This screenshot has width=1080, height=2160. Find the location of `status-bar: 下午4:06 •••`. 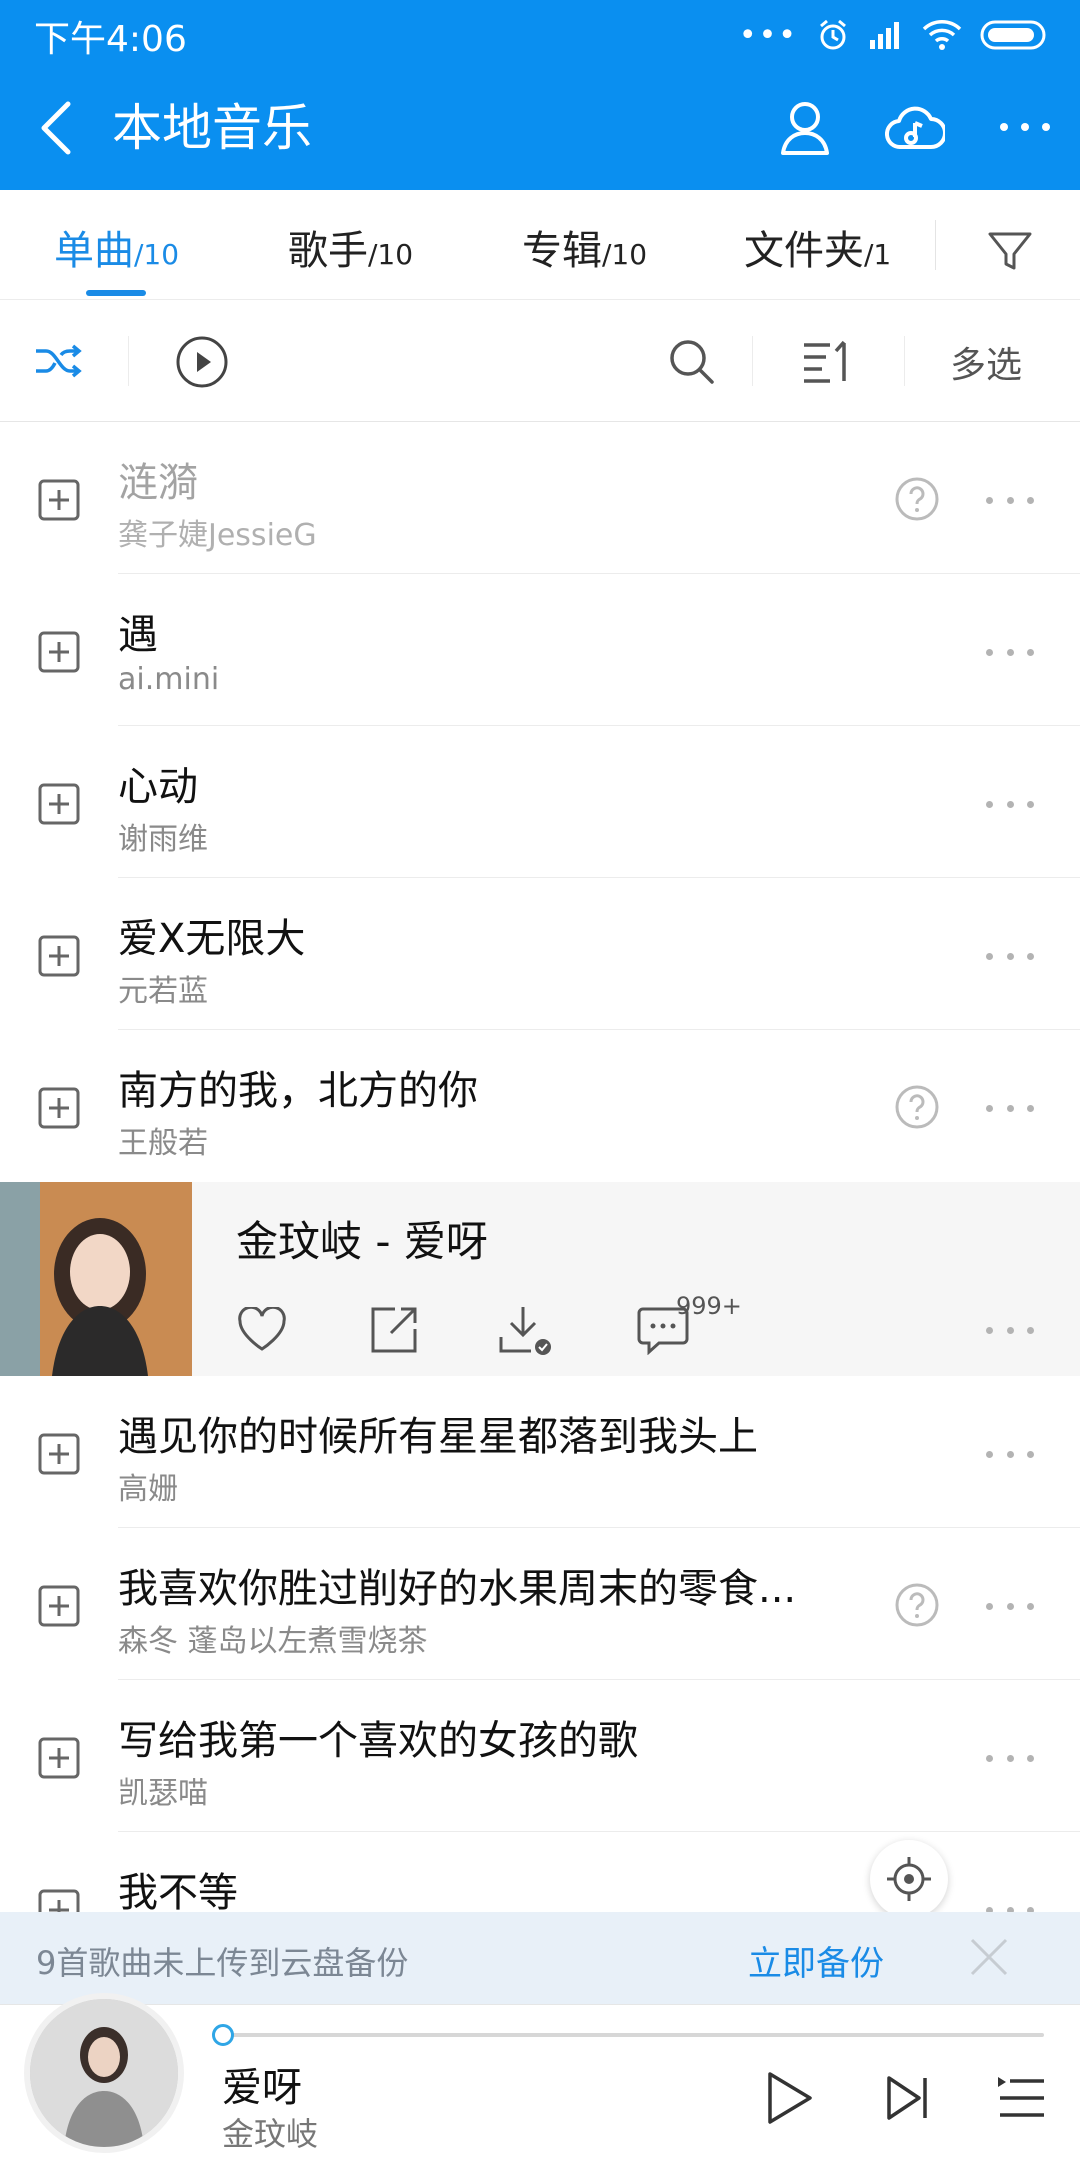

status-bar: 下午4:06 ••• is located at coordinates (540, 33).